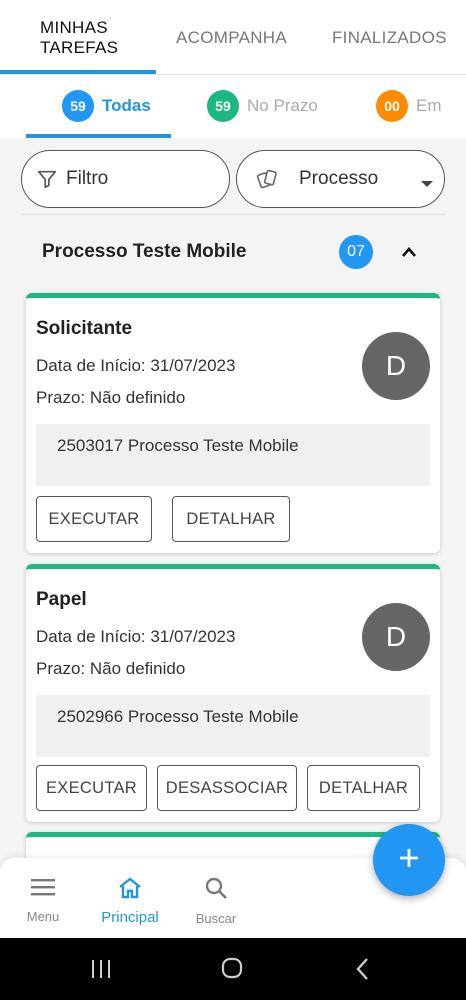  I want to click on home-circle-icon, so click(232, 970).